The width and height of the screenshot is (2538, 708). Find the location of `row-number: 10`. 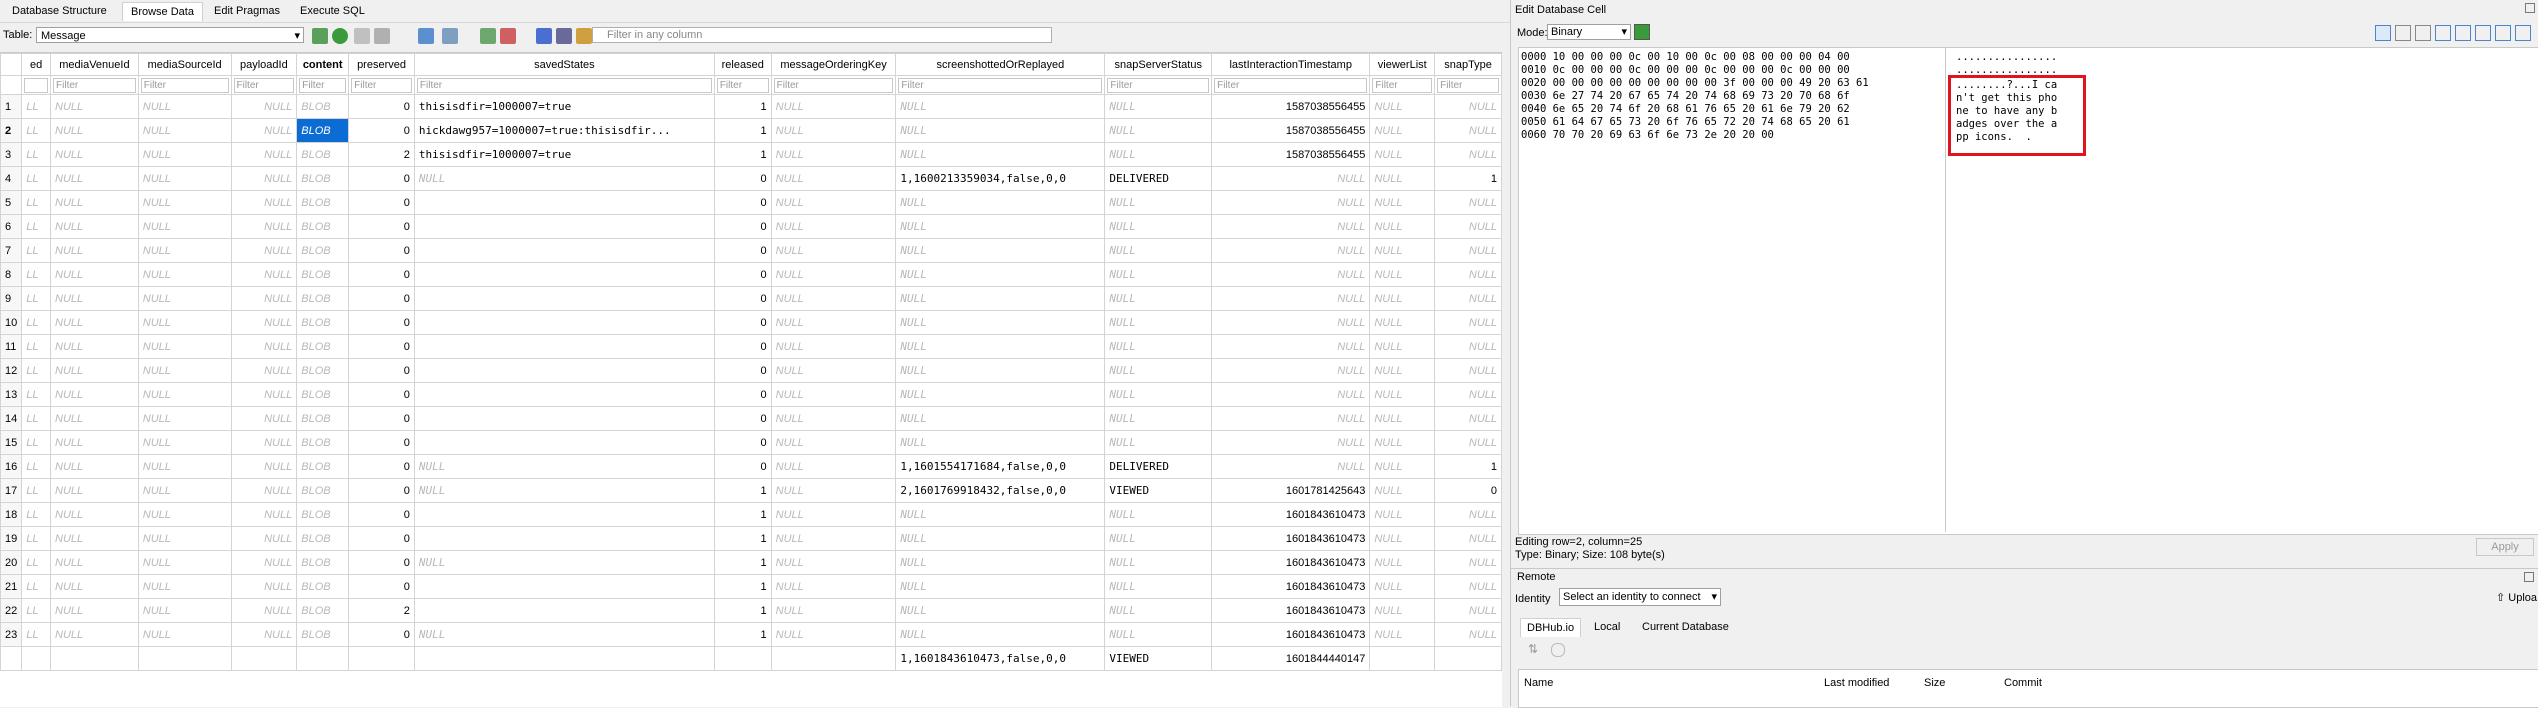

row-number: 10 is located at coordinates (11, 322).